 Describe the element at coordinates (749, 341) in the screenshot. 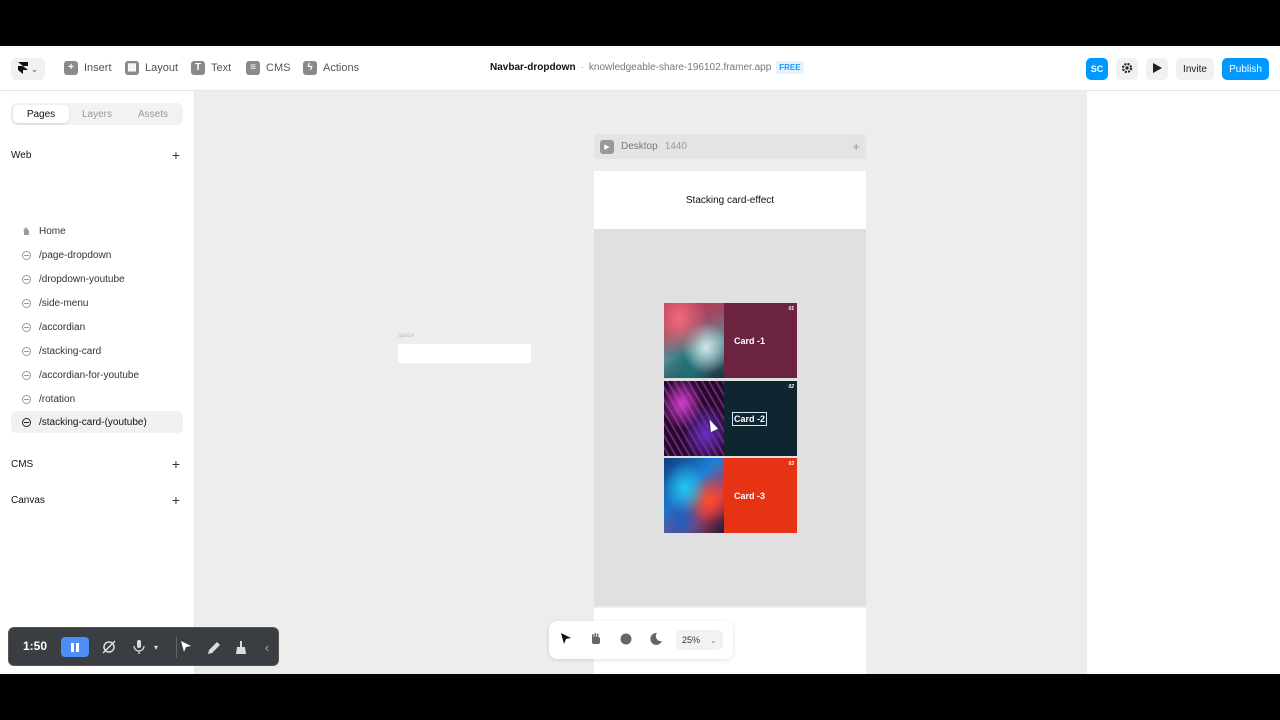

I see `card-label: Card -1` at that location.